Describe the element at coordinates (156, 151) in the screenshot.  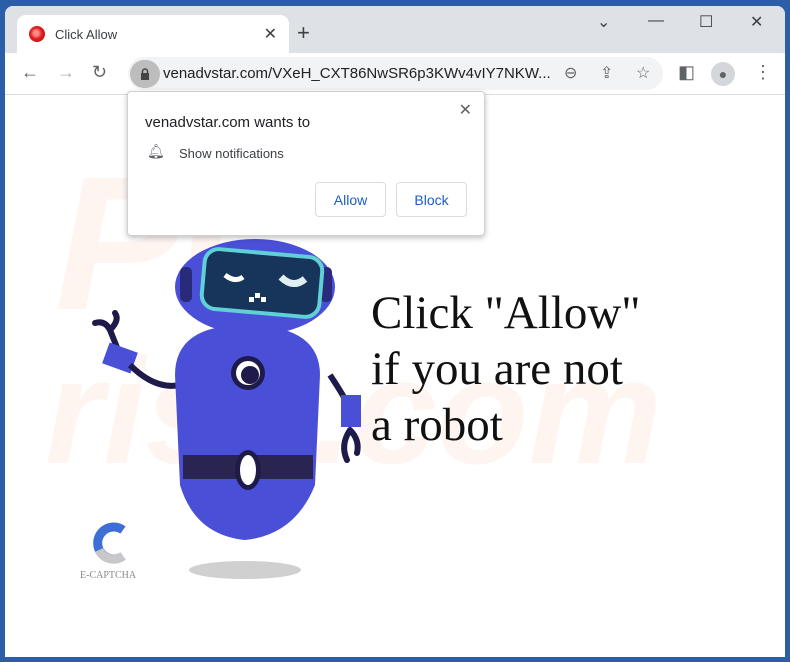
I see `bell-icon: 🔔︎` at that location.